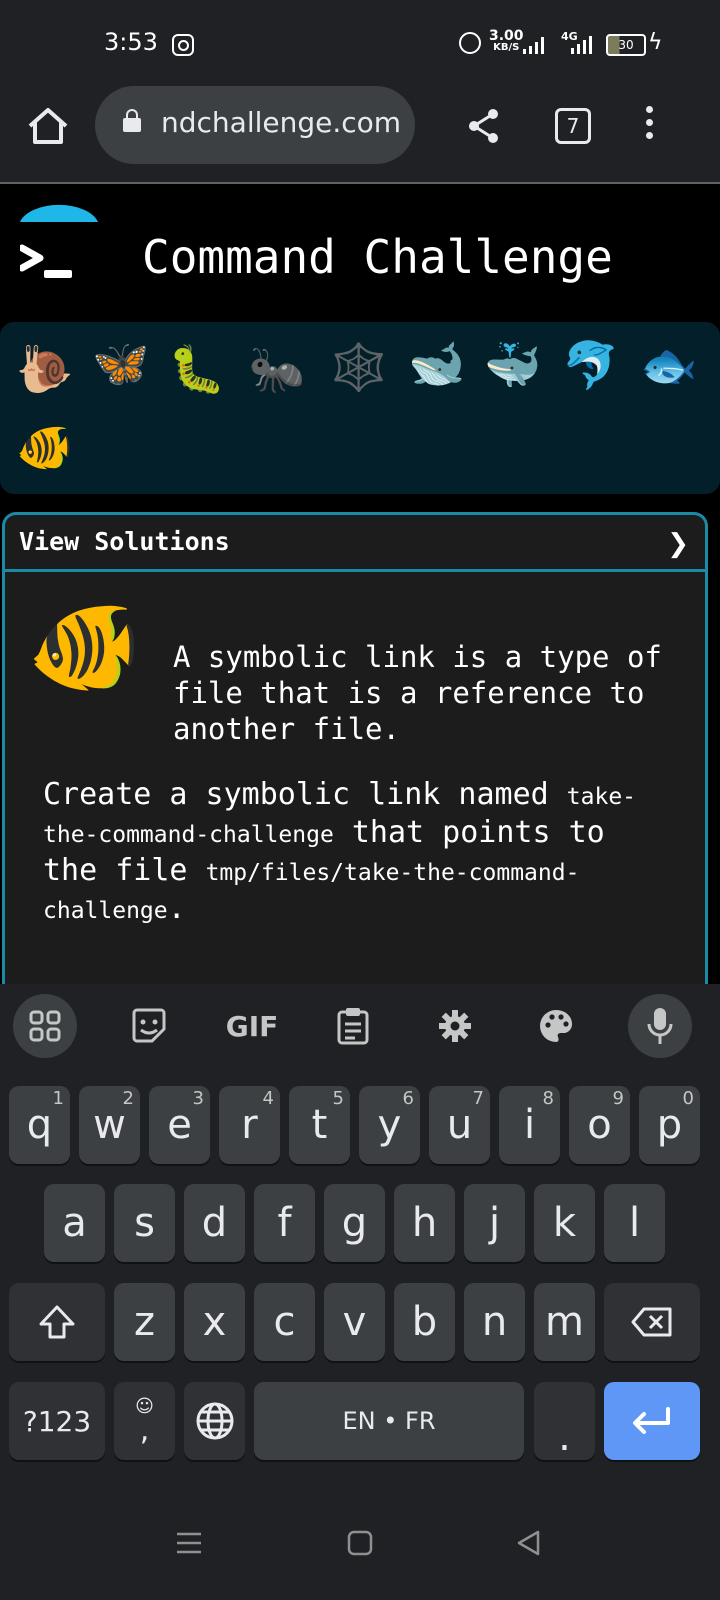  What do you see at coordinates (389, 1421) in the screenshot?
I see `space-bar: EN • FR` at bounding box center [389, 1421].